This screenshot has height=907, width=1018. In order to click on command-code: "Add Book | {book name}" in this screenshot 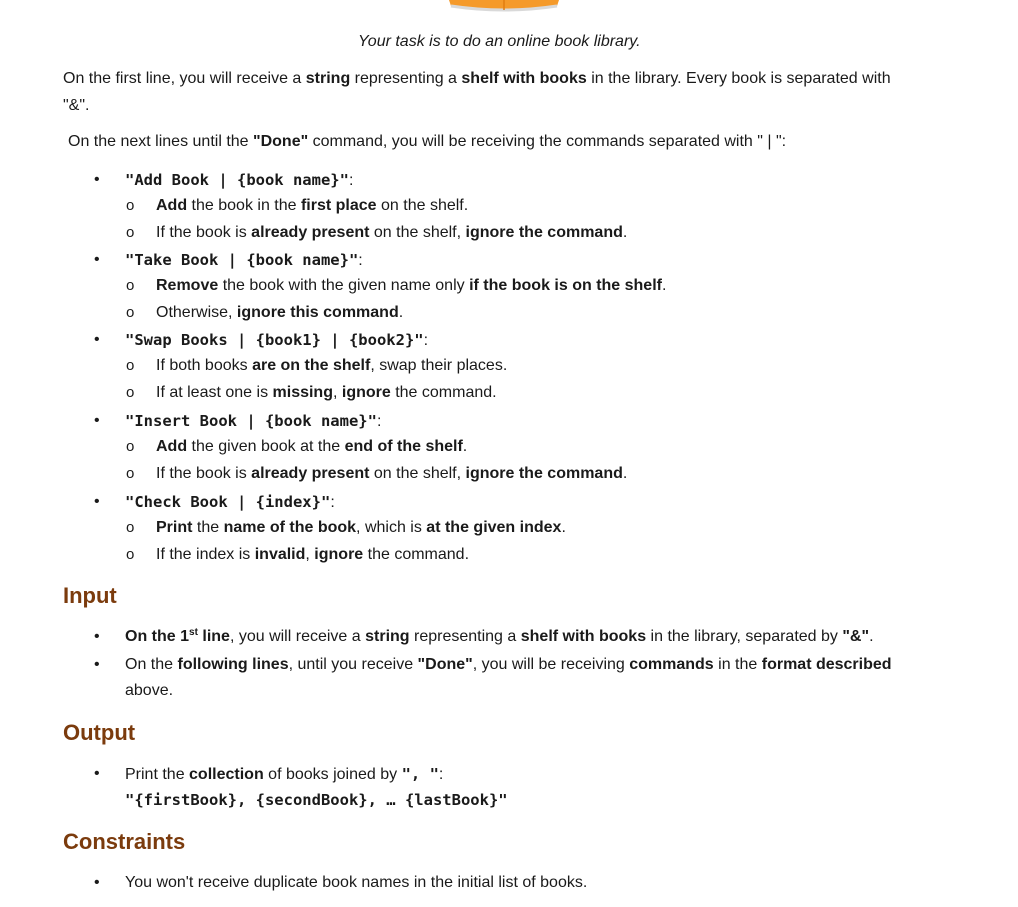, I will do `click(237, 180)`.